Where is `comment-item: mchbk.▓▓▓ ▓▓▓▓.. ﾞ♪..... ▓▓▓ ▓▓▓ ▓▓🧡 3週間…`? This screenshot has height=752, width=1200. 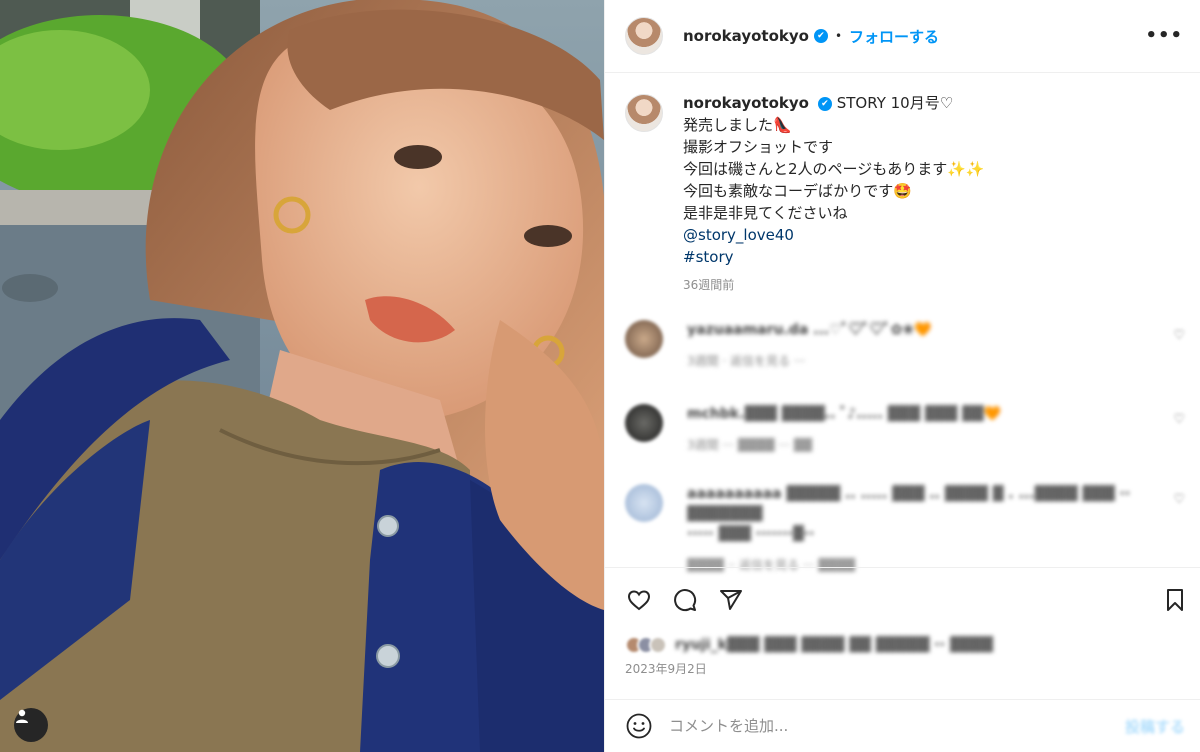 comment-item: mchbk.▓▓▓ ▓▓▓▓.. ﾞ♪..... ▓▓▓ ▓▓▓ ▓▓🧡 3週間… is located at coordinates (905, 428).